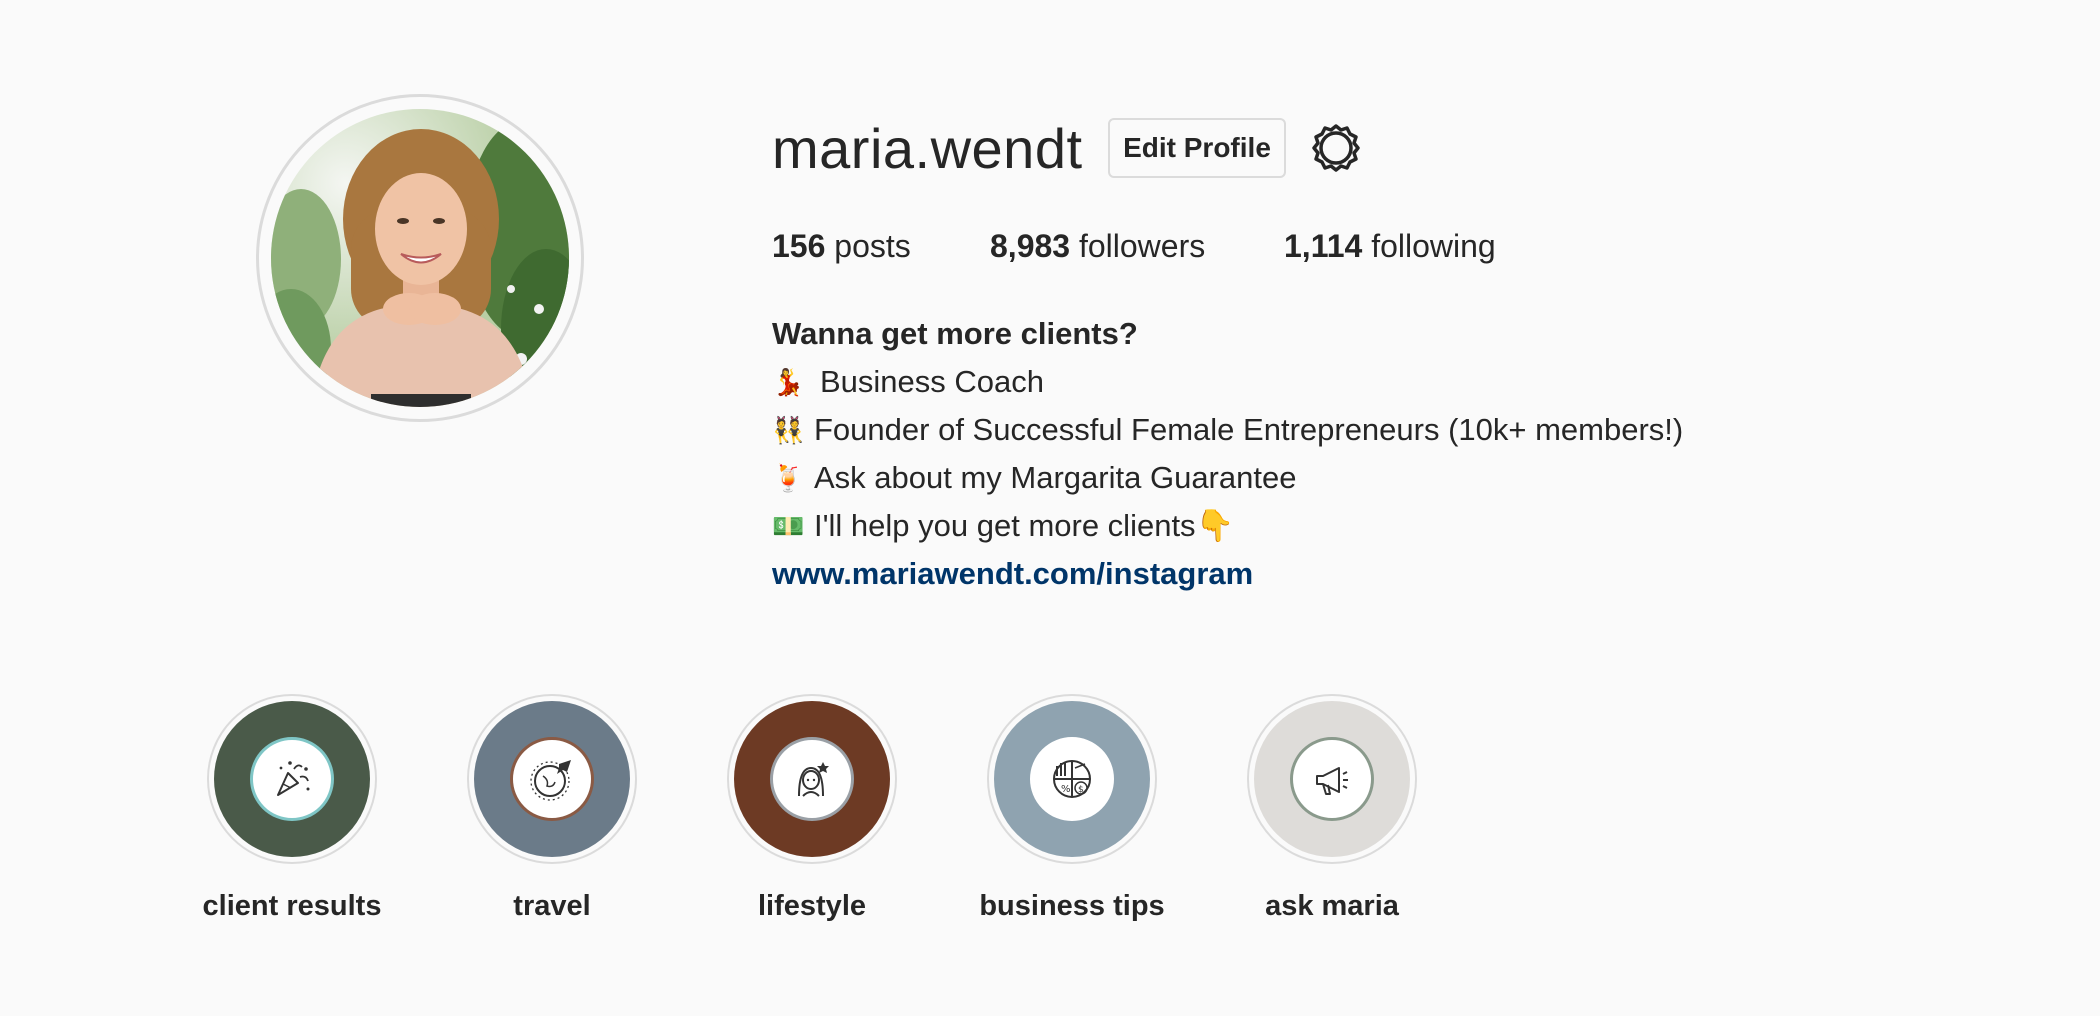 The width and height of the screenshot is (2100, 1016). Describe the element at coordinates (812, 906) in the screenshot. I see `highlight-label: lifestyle` at that location.